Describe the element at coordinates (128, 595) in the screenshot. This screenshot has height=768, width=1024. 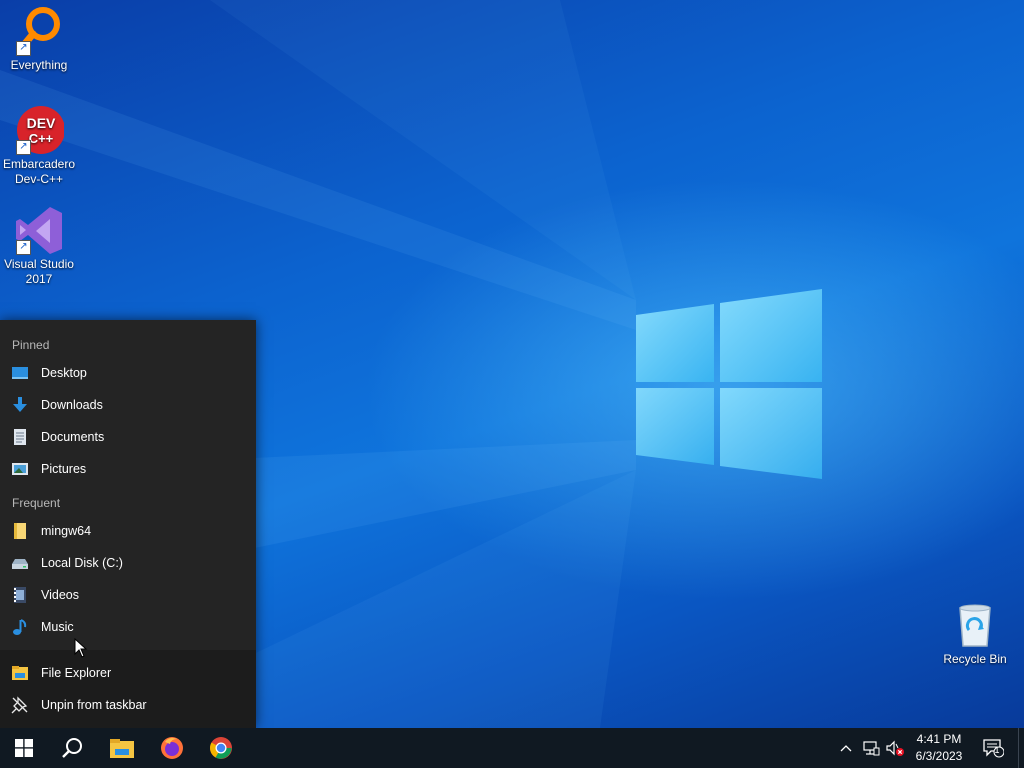
I see `jumplist-item-videos: Videos` at that location.